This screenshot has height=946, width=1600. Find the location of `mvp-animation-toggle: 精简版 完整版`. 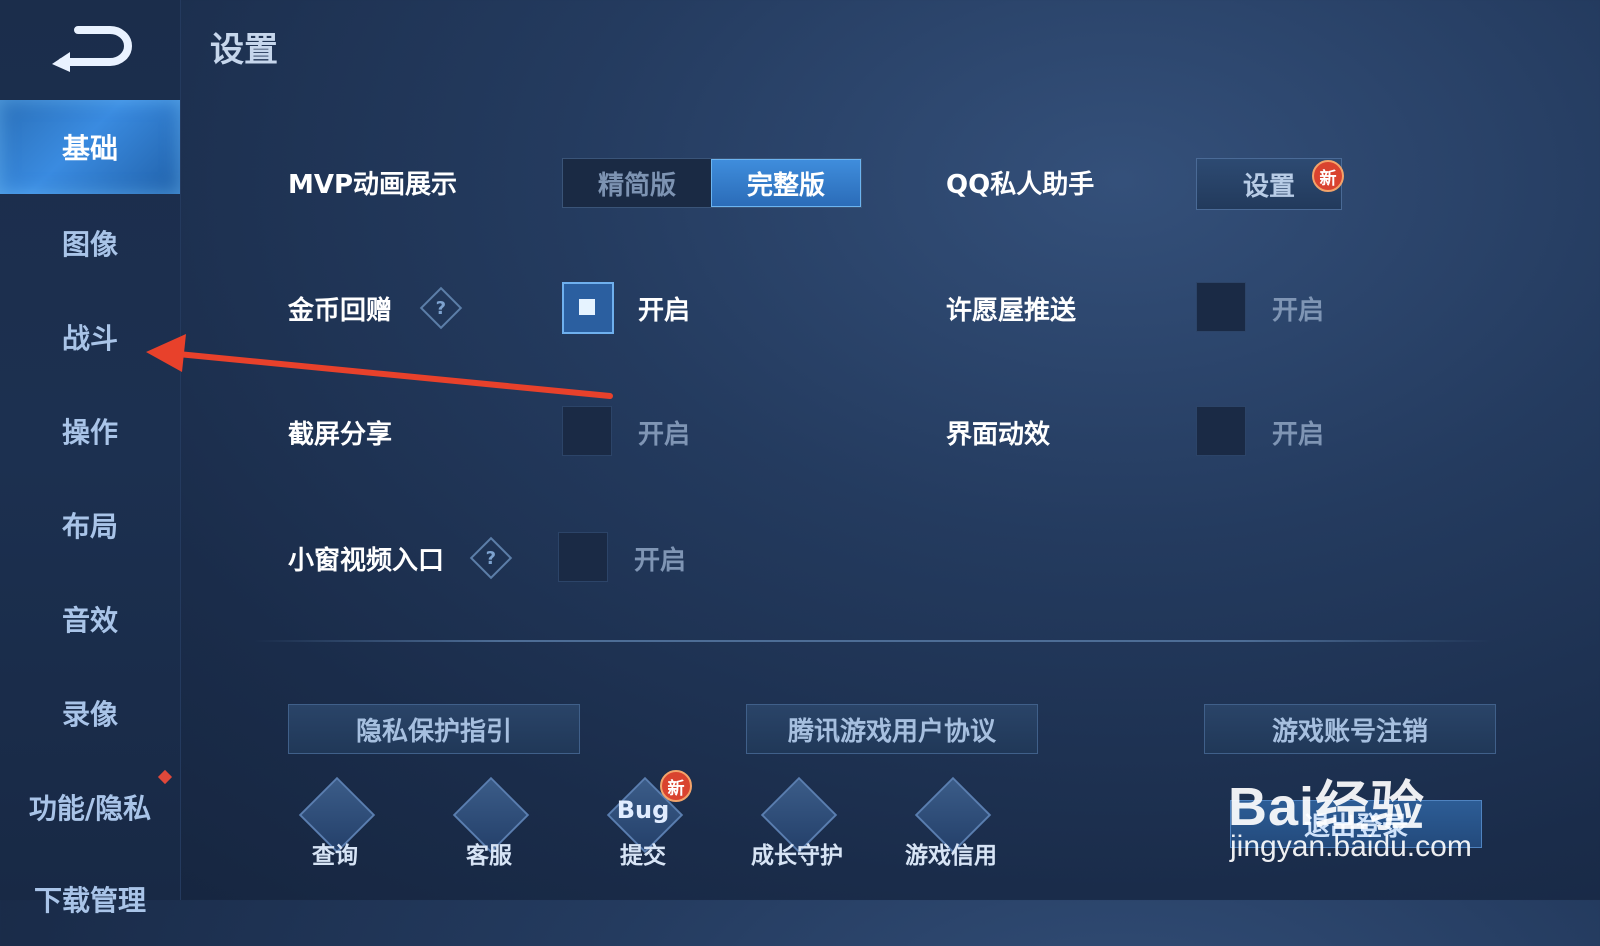

mvp-animation-toggle: 精简版 完整版 is located at coordinates (712, 183).